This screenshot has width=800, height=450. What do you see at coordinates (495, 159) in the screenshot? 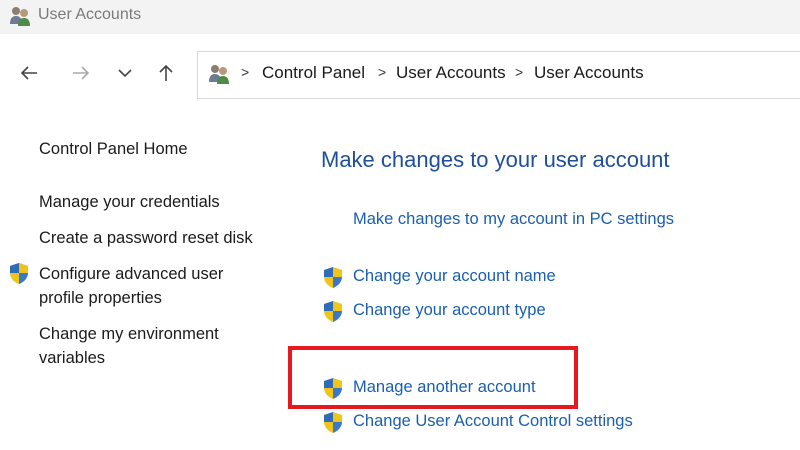
I see `page-title: Make changes to your user account` at bounding box center [495, 159].